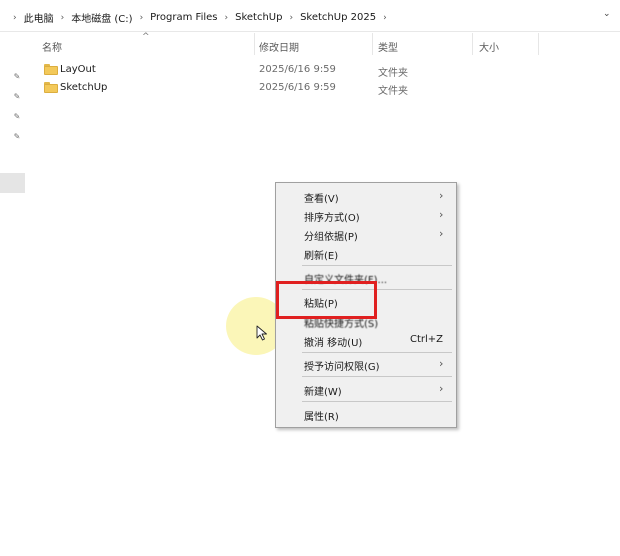 The width and height of the screenshot is (620, 556). What do you see at coordinates (250, 88) in the screenshot?
I see `file-row: SketchUp 2025/6/16 9:59 文件夹` at bounding box center [250, 88].